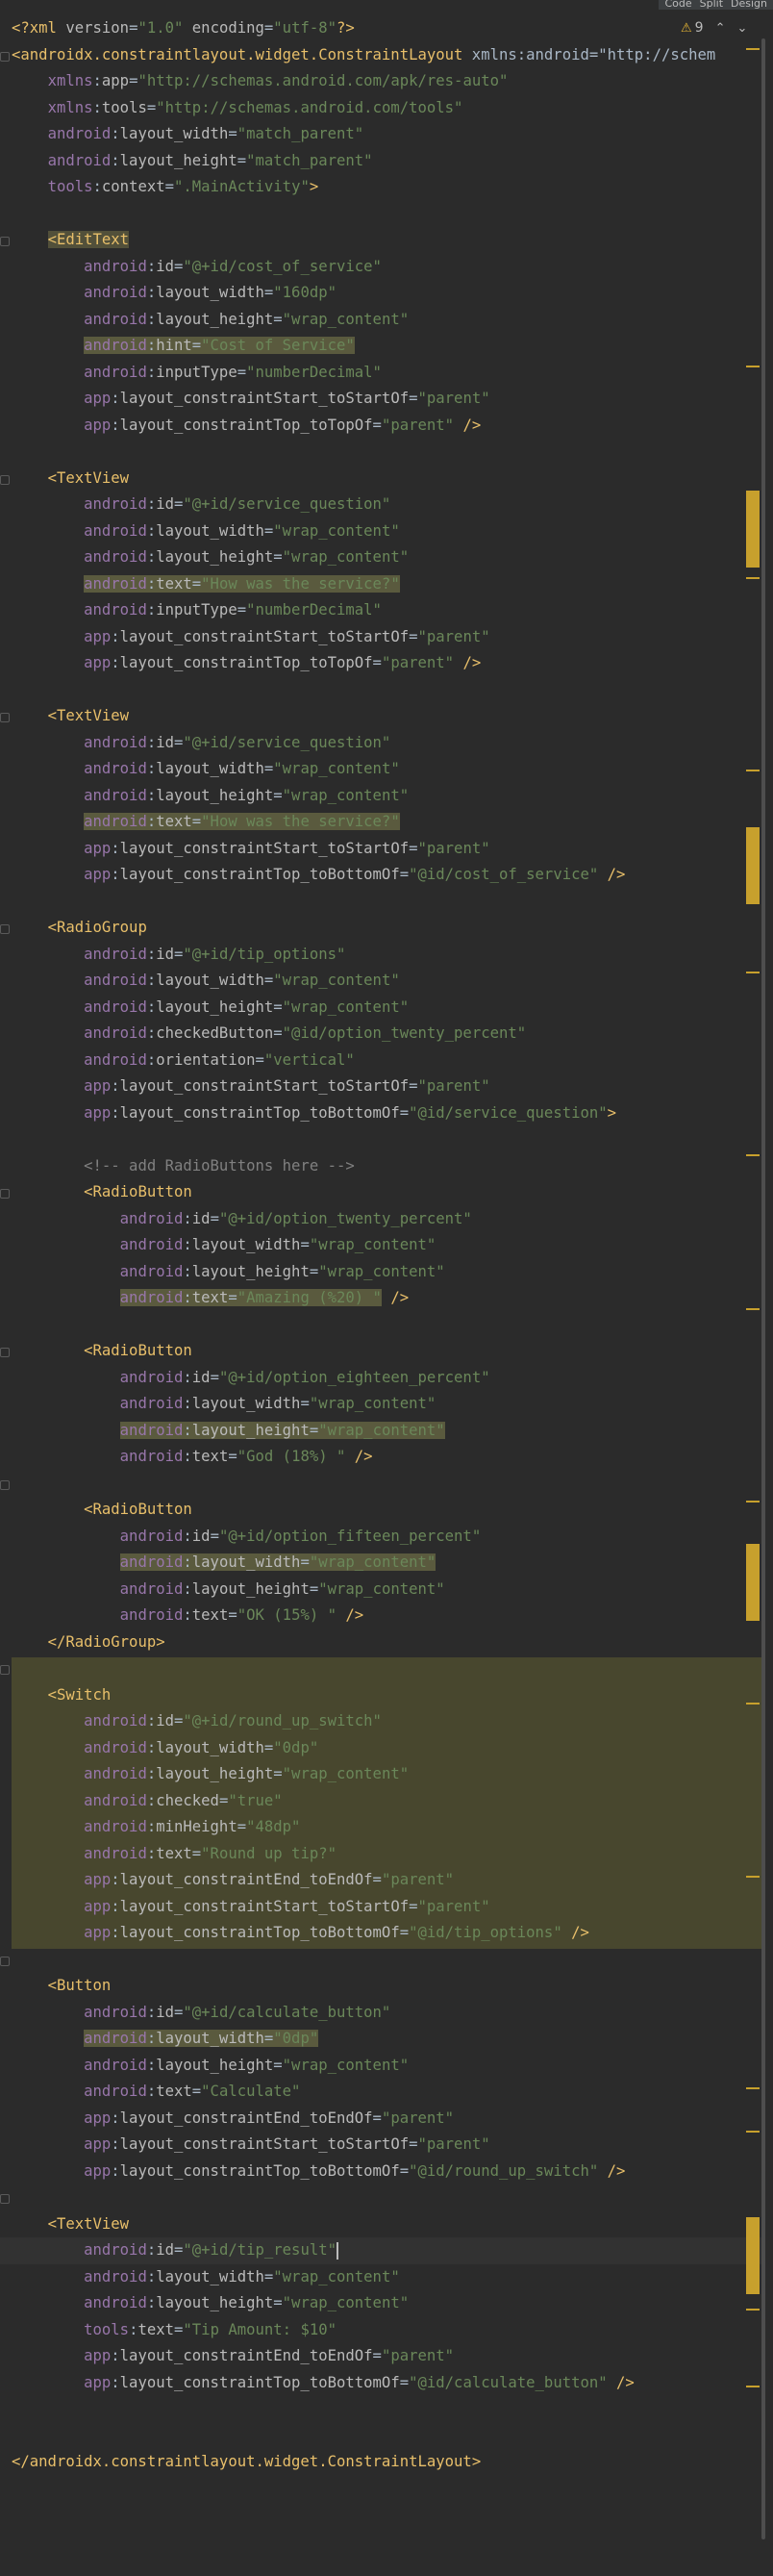 This screenshot has height=2576, width=773. I want to click on code-line: android:id="@+id/cost_of_service", so click(381, 268).